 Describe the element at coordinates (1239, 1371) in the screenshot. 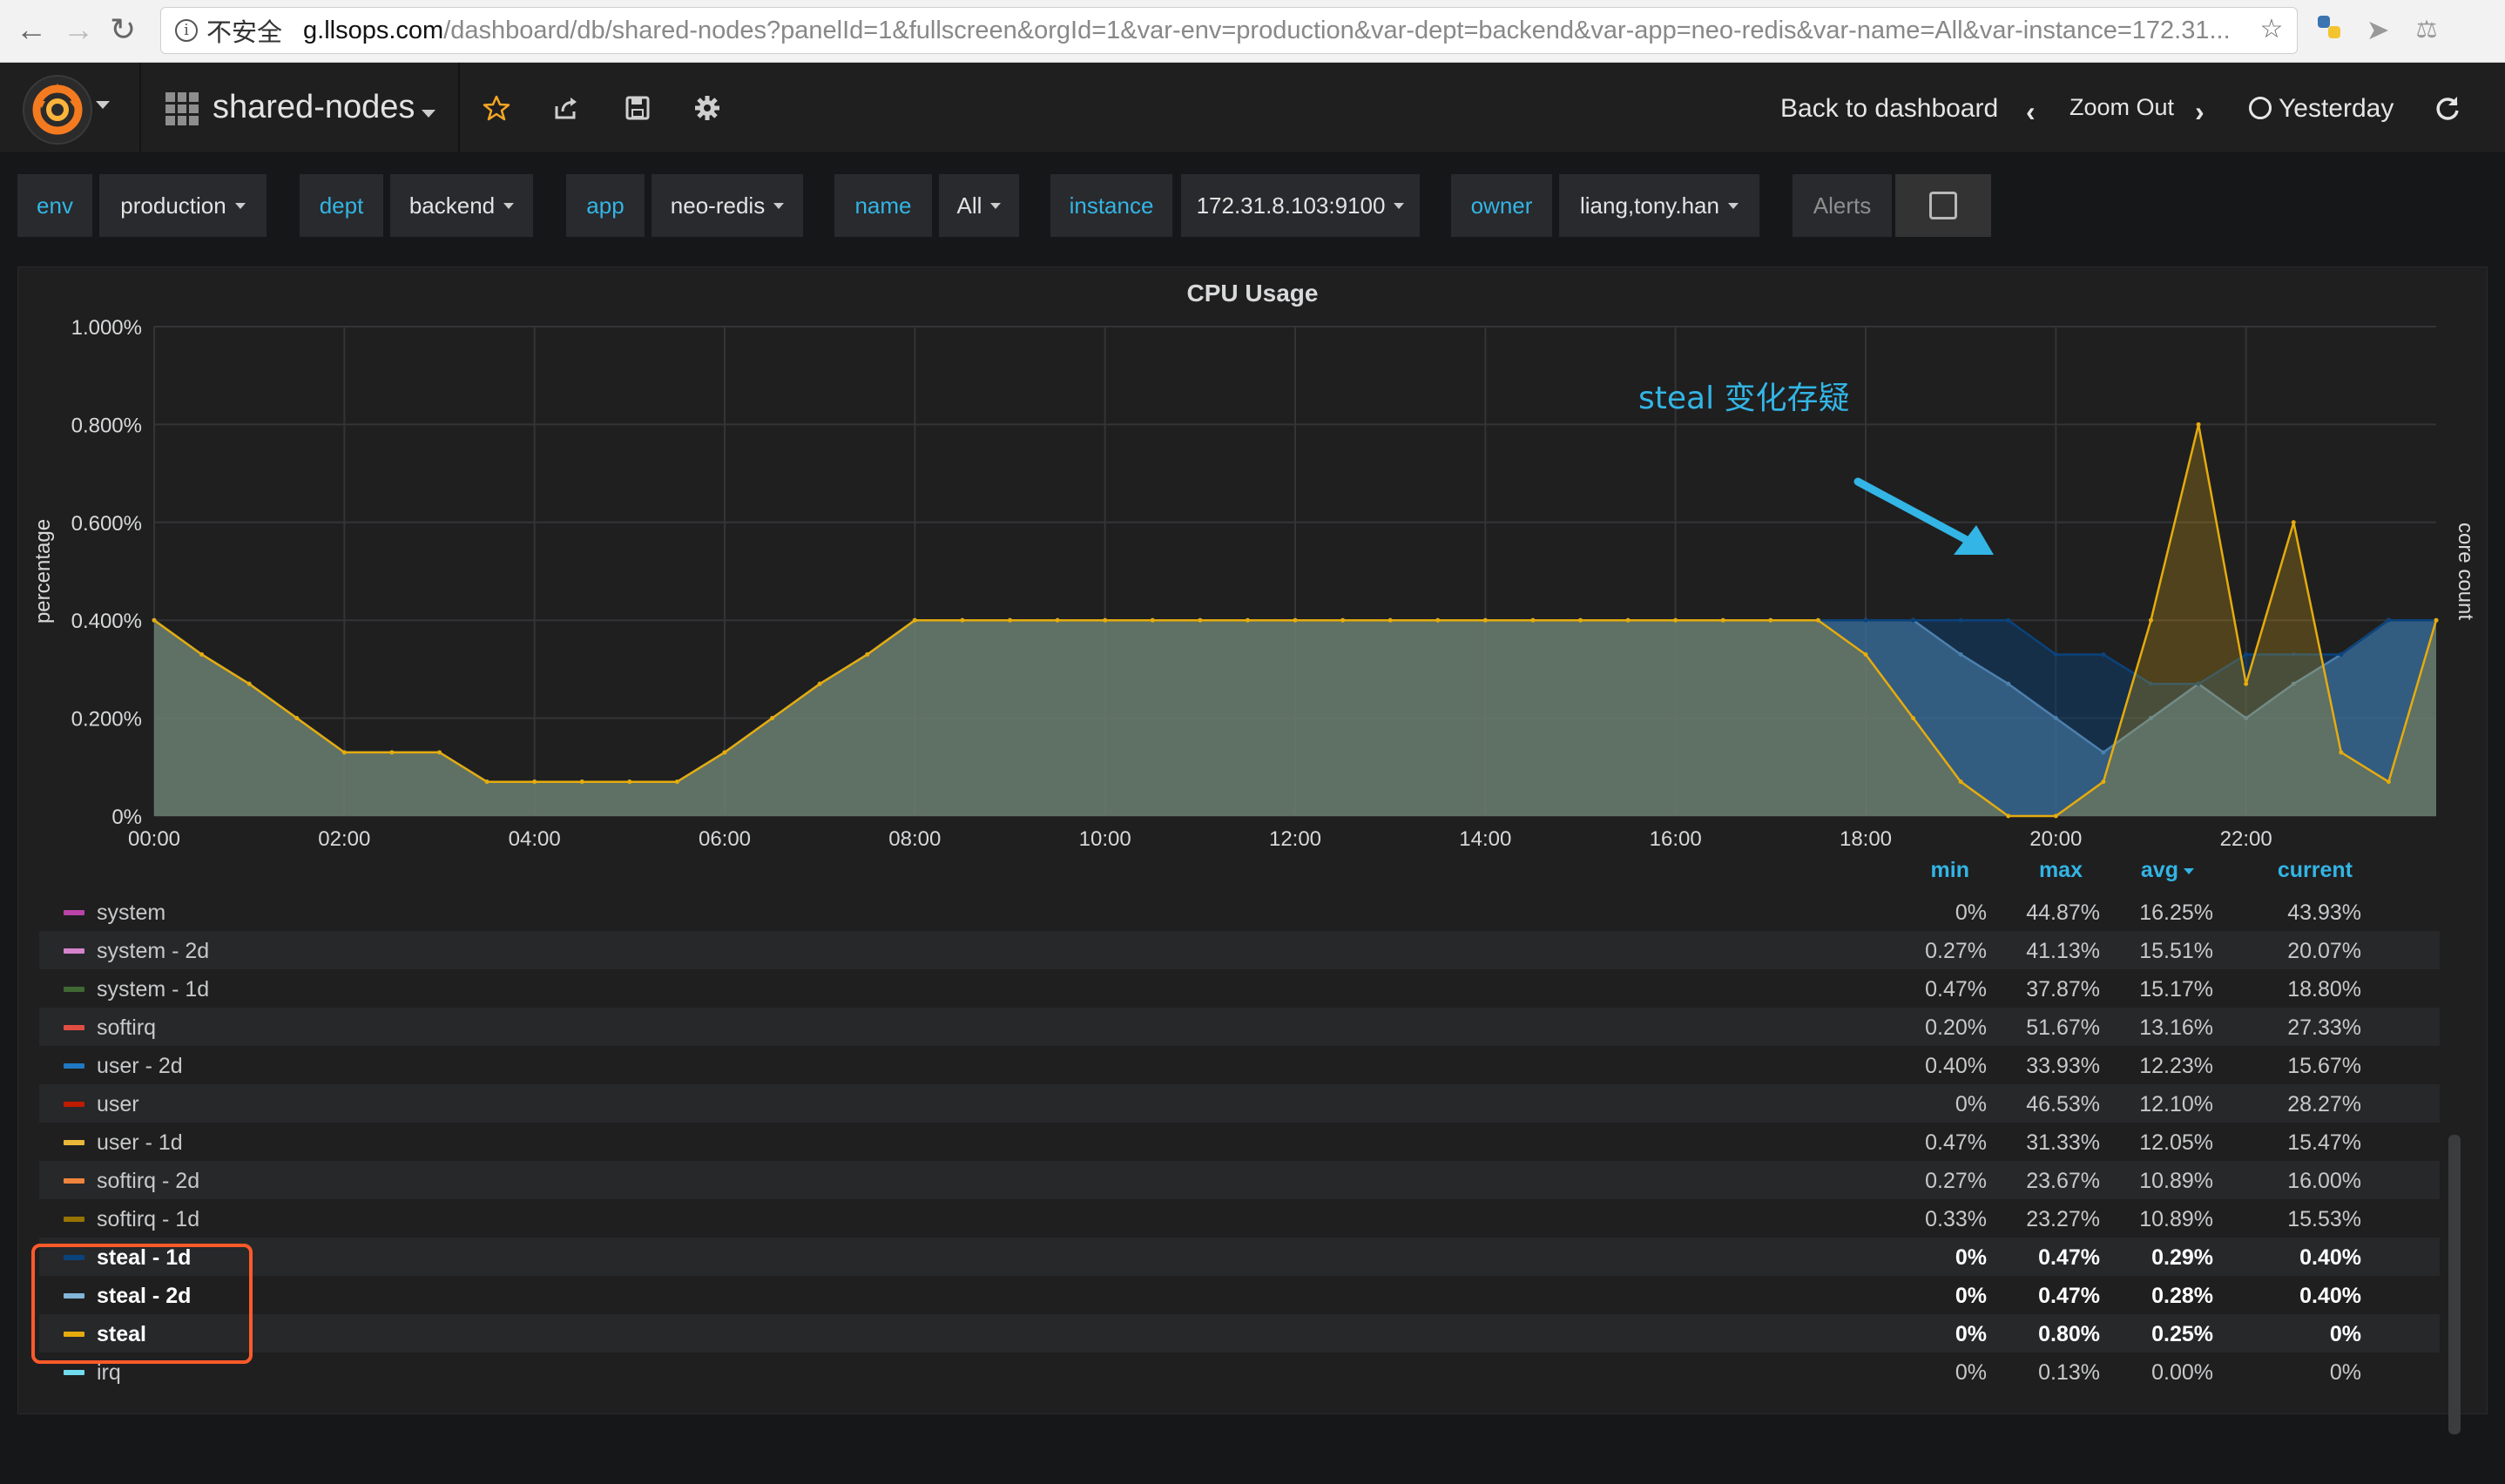

I see `legend-row: irq 0% 0.13% 0.00% 0%` at that location.